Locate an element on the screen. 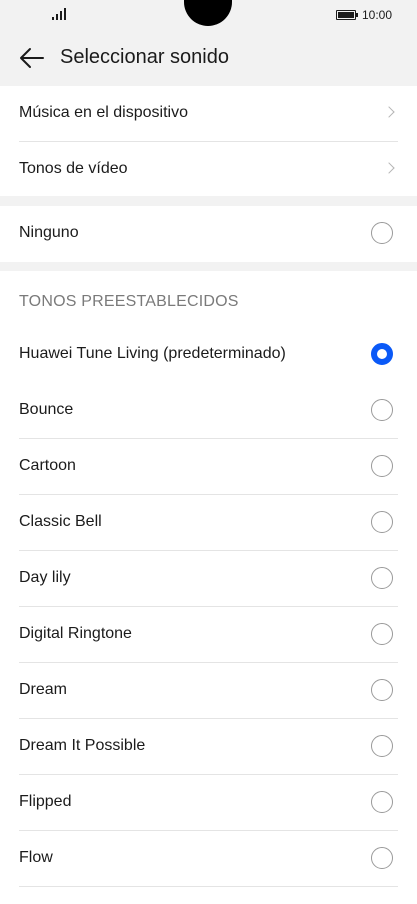 This screenshot has width=417, height=904. camera-notch is located at coordinates (208, 13).